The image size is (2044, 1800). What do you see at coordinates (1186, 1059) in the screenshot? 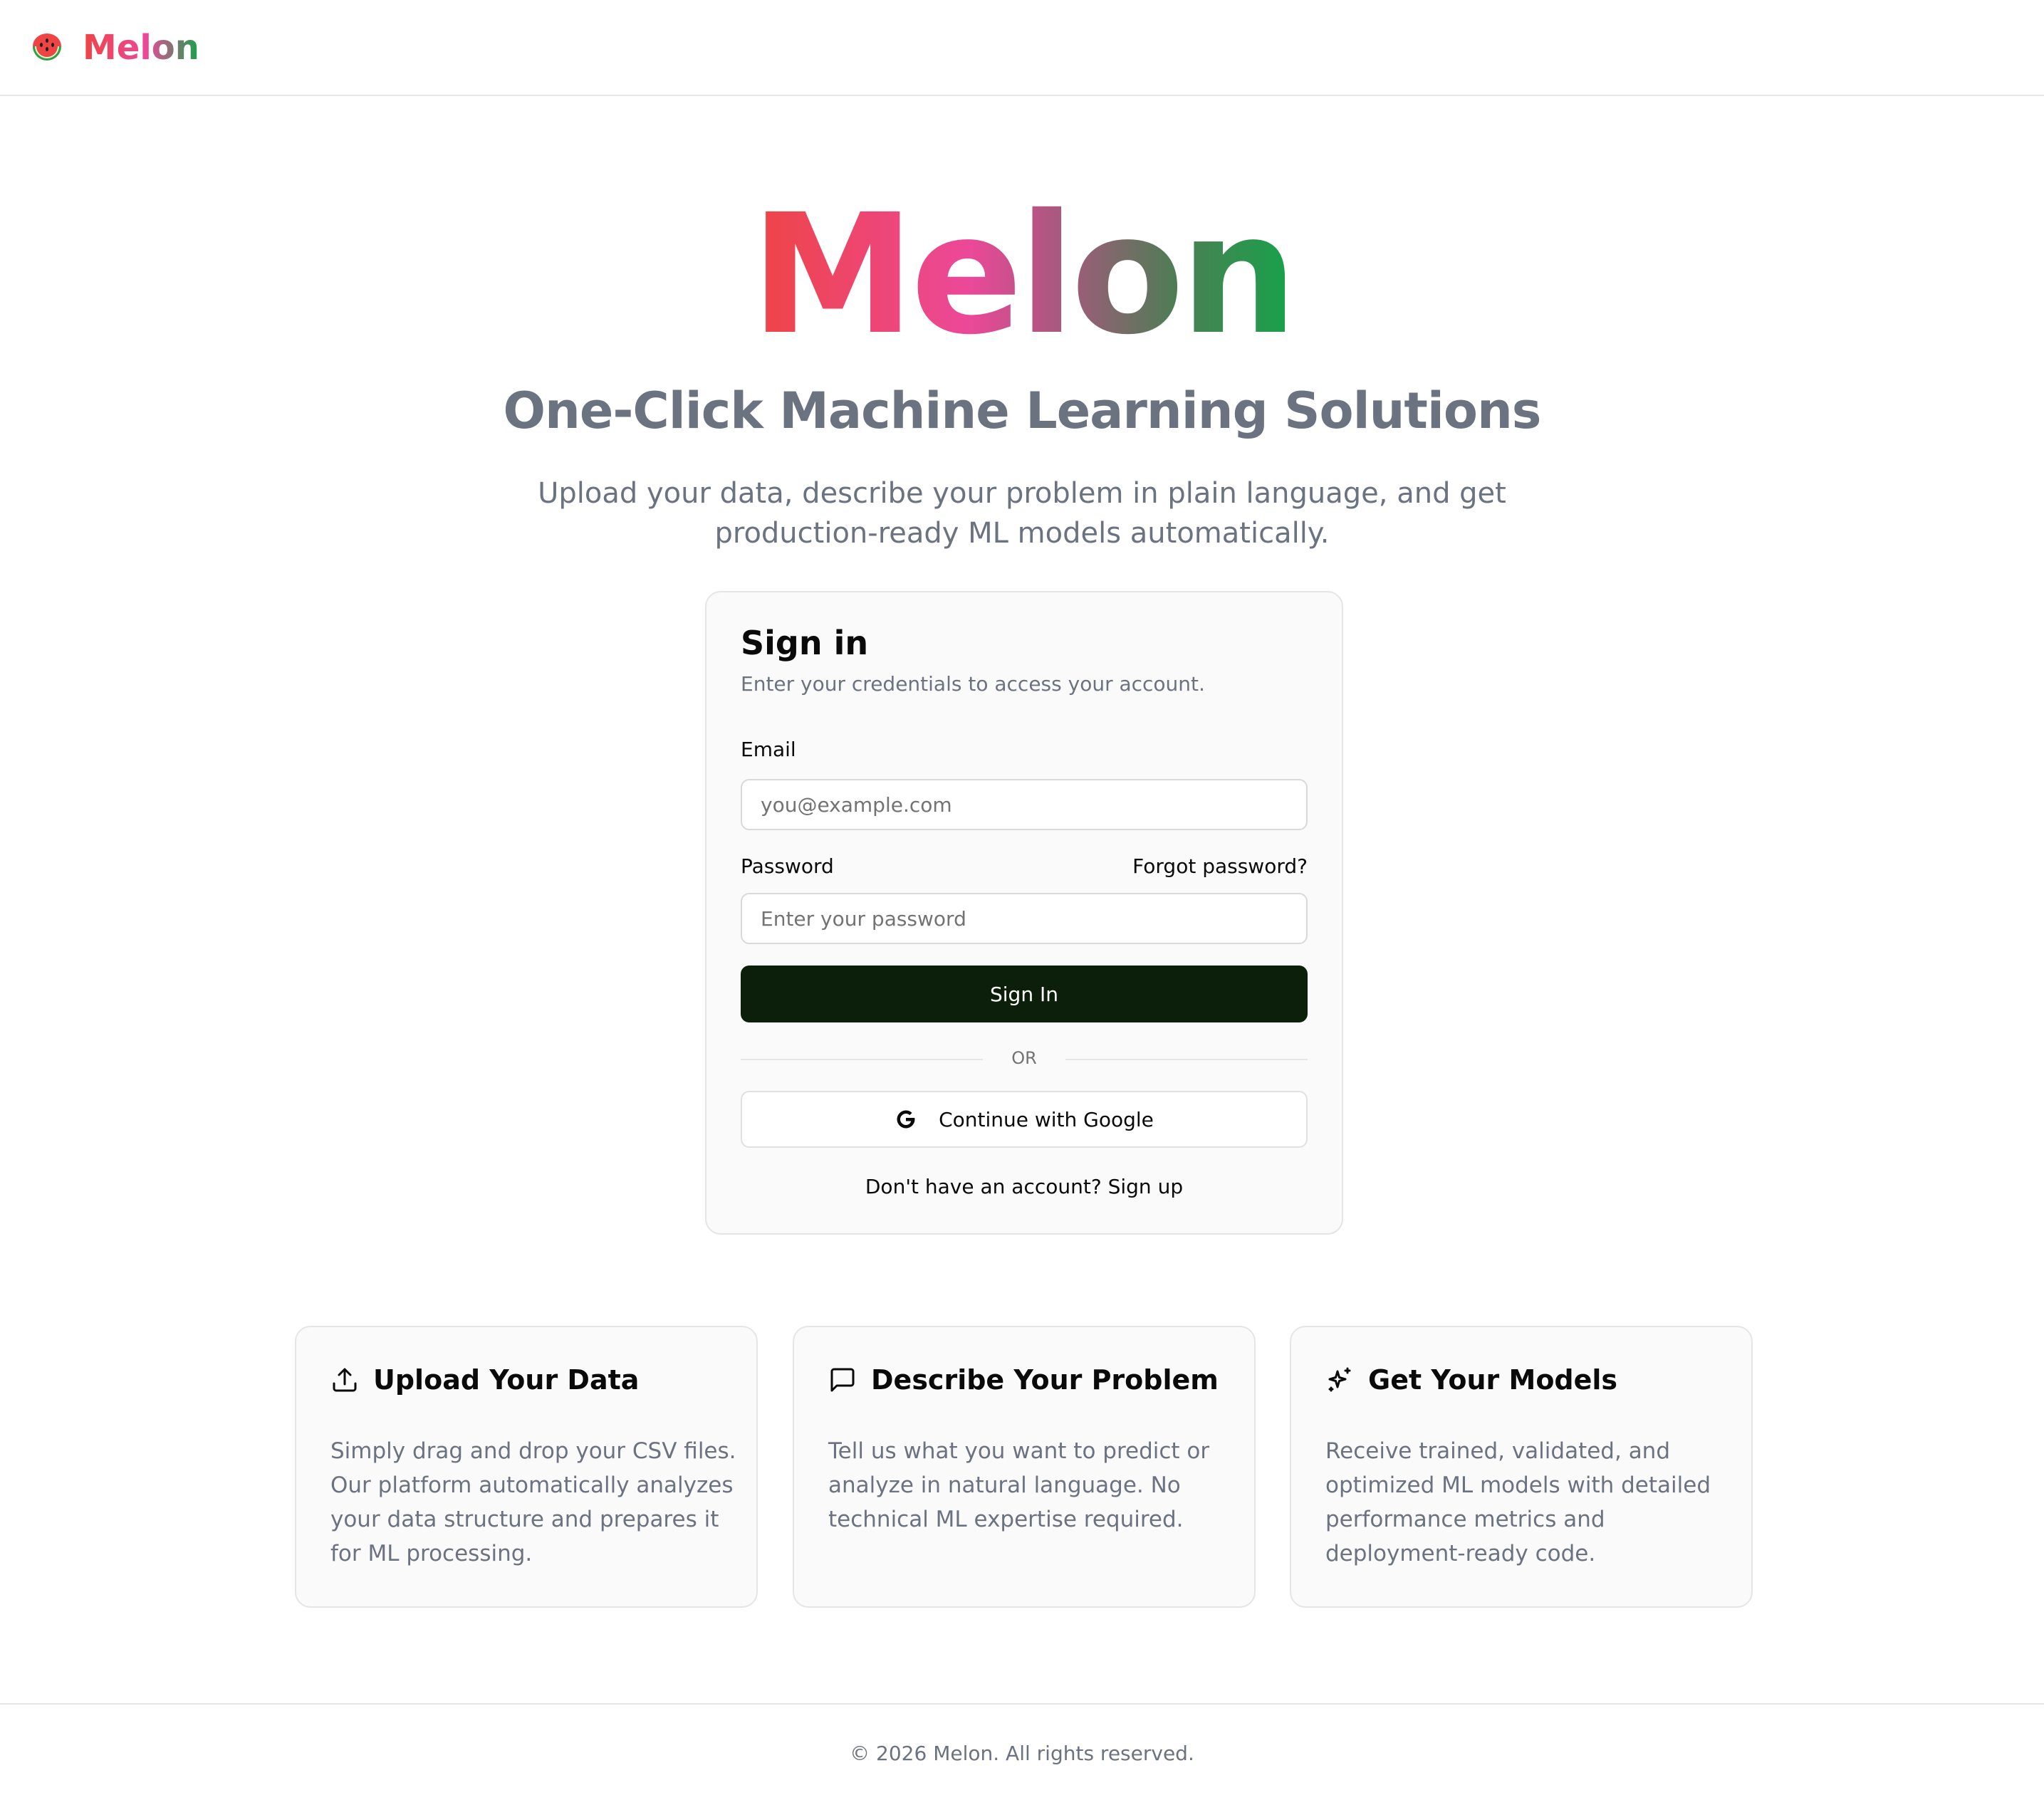
I see `divider-line-right` at bounding box center [1186, 1059].